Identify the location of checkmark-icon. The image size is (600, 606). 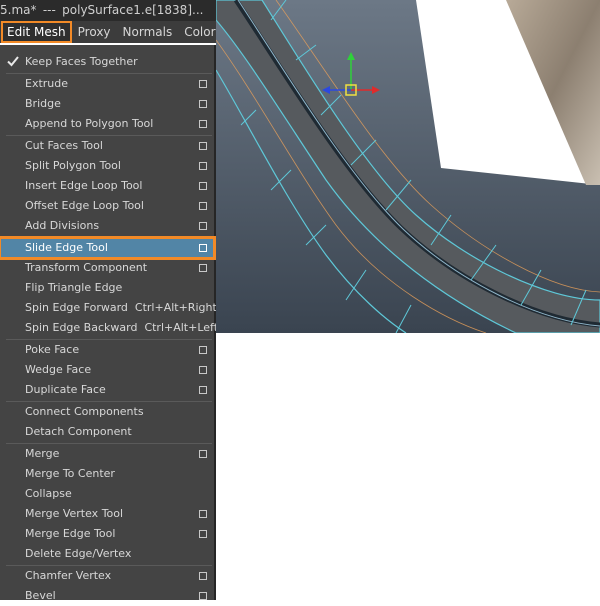
(13, 61).